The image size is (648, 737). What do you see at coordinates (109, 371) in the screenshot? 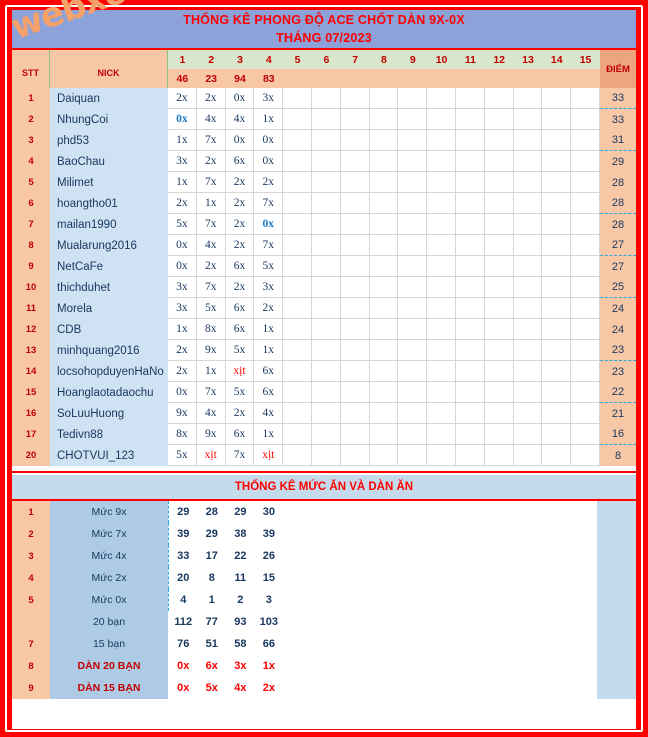
I see `row-nick: locsohopduyenHaNo` at bounding box center [109, 371].